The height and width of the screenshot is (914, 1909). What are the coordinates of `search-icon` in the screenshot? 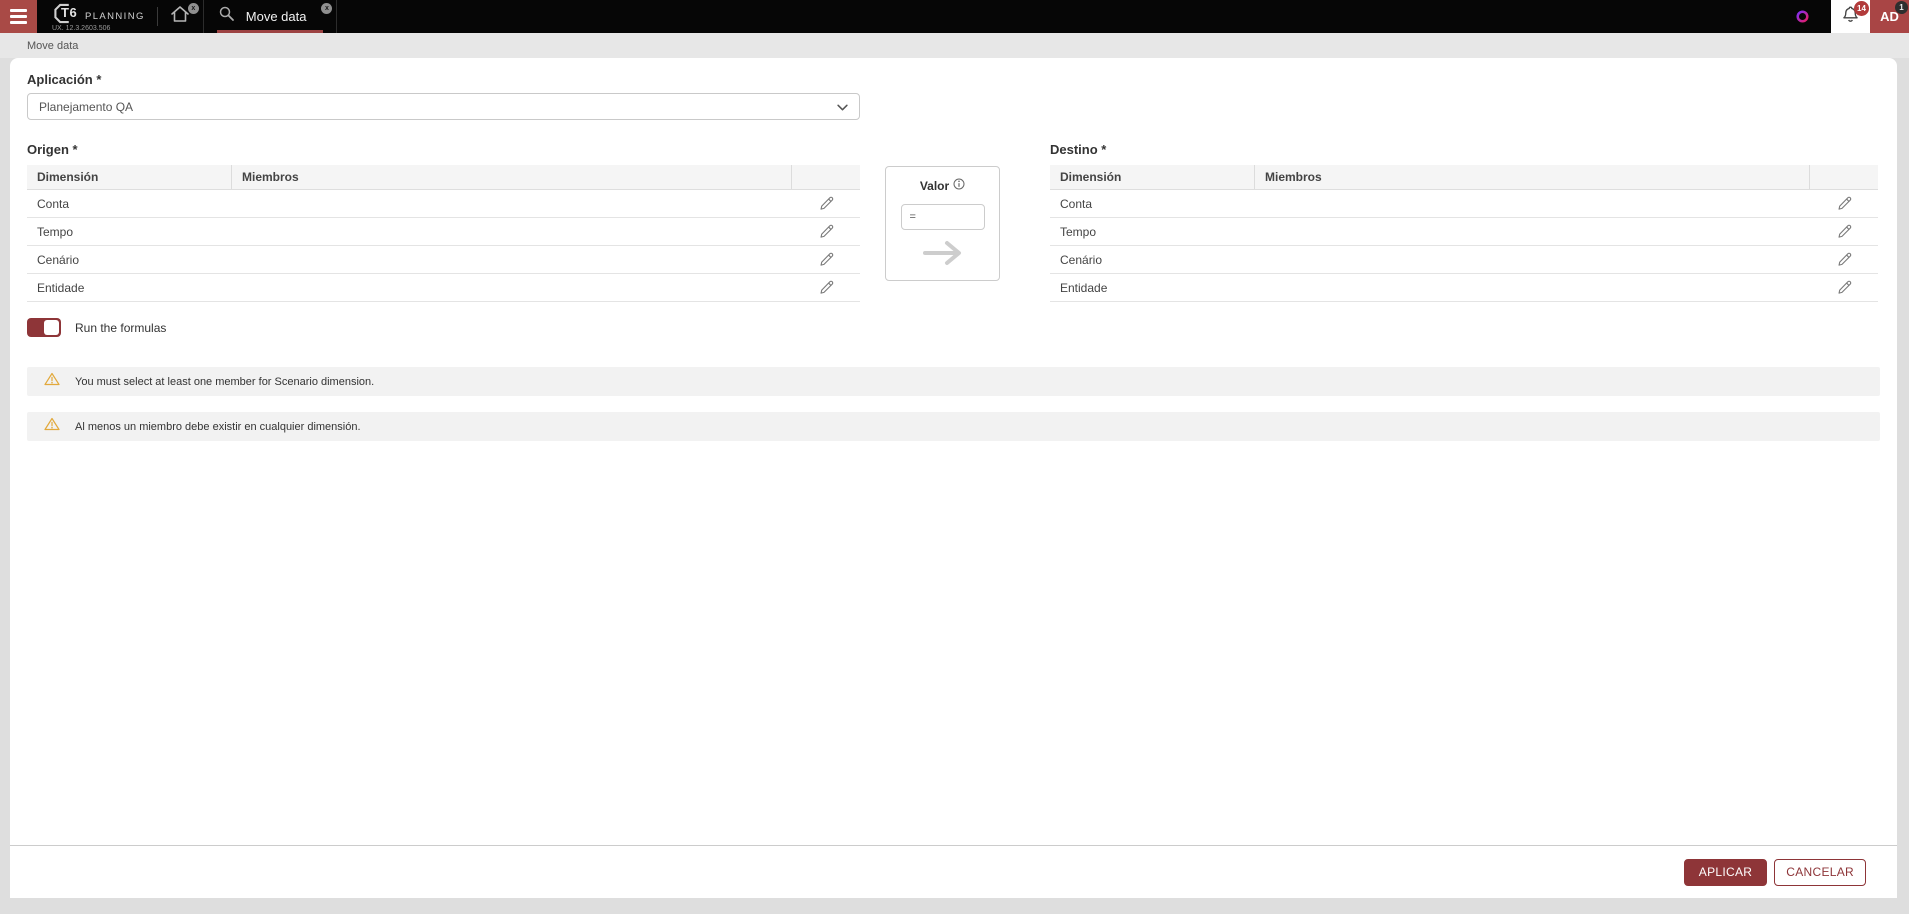 It's located at (227, 16).